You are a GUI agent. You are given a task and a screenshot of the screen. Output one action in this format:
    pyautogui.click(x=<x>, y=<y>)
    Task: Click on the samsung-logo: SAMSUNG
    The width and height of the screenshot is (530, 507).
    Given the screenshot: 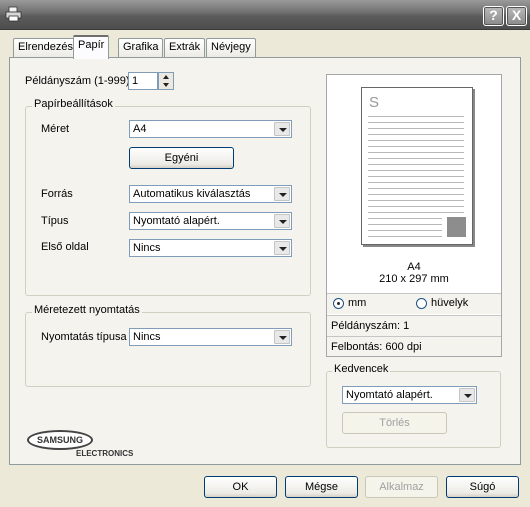 What is the action you would take?
    pyautogui.click(x=60, y=440)
    